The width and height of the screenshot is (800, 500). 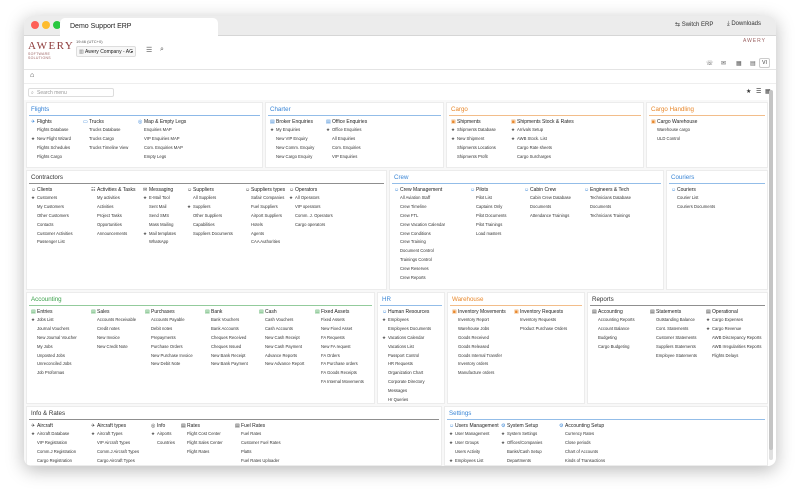 I want to click on downloads-button: ⤓ Downloads, so click(x=744, y=24).